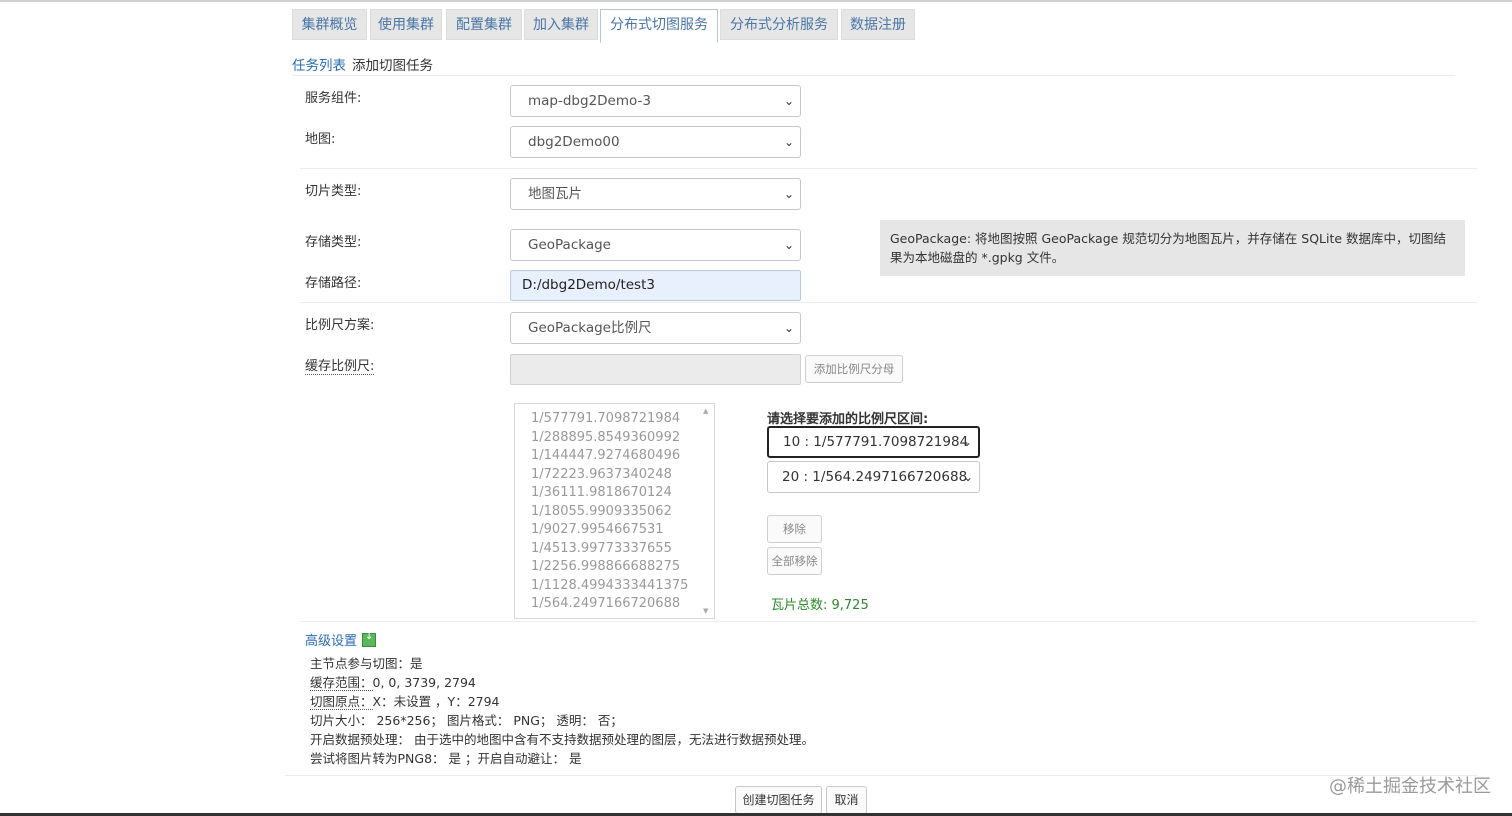  I want to click on watermark: @稀土掘金技术社区, so click(1410, 786).